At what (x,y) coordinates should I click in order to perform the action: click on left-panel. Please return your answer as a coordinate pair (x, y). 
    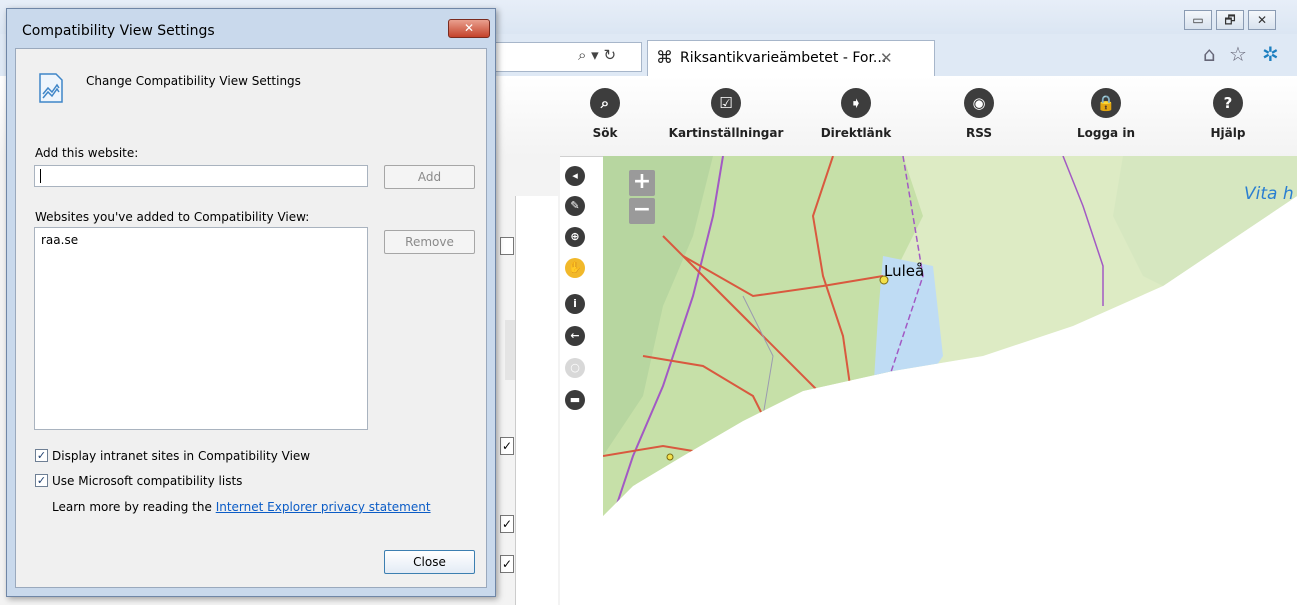
    Looking at the image, I should click on (536, 400).